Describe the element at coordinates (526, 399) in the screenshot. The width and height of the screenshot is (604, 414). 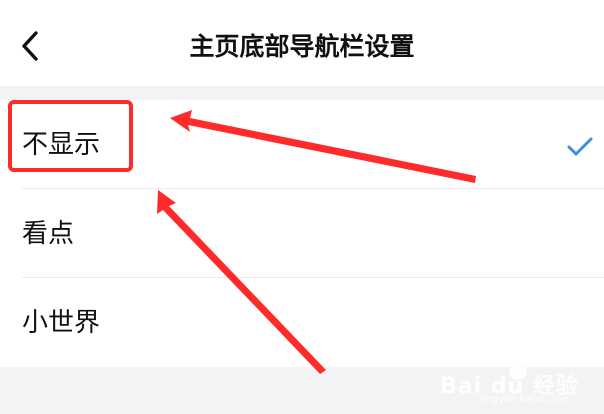
I see `watermark-site: jingyan.baidu.com` at that location.